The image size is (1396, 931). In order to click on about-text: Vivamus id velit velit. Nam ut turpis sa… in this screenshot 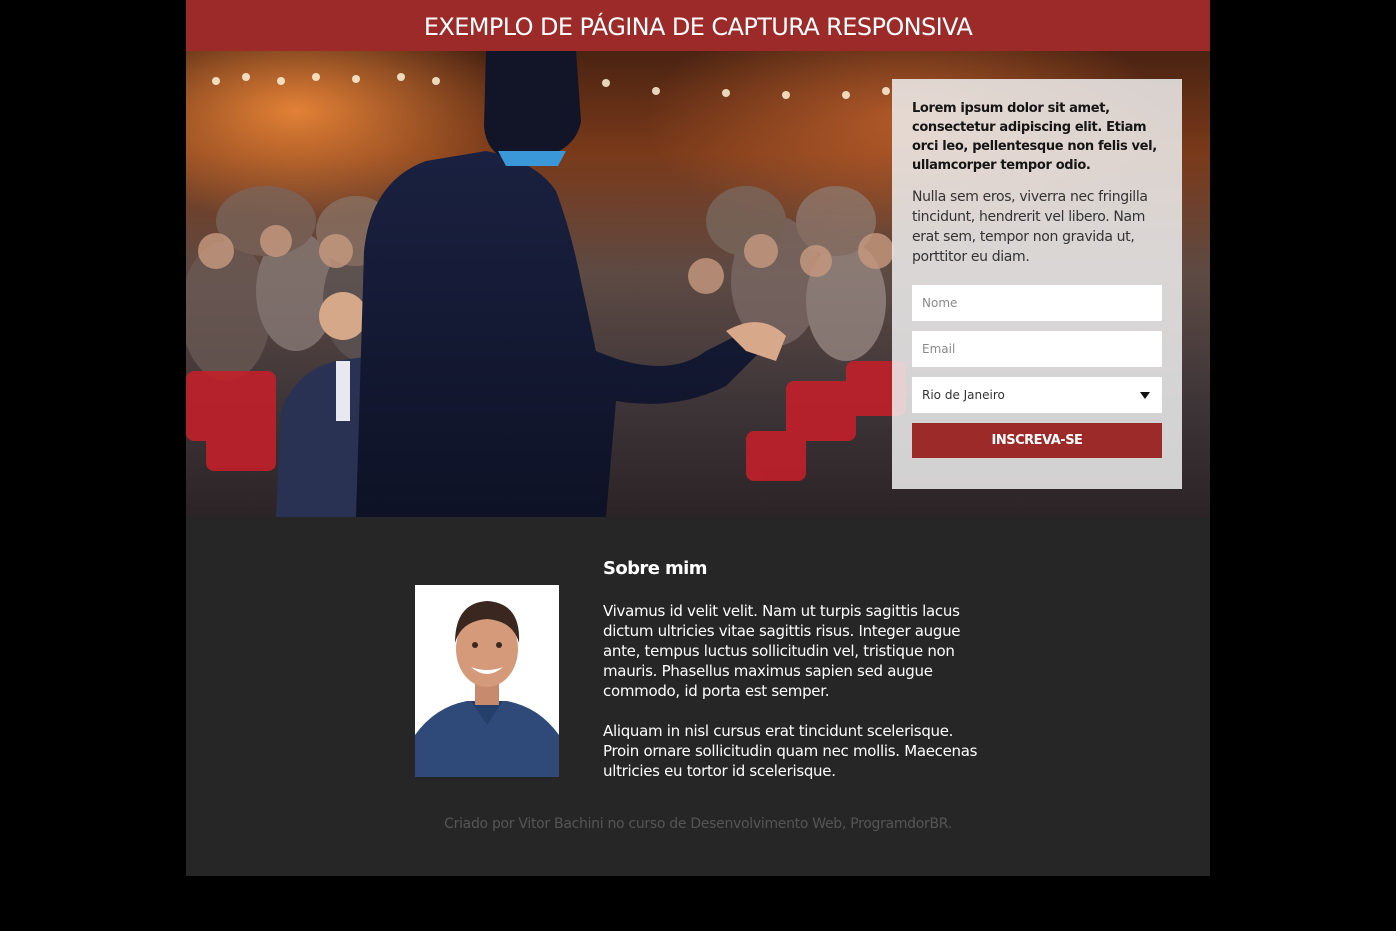, I will do `click(793, 701)`.